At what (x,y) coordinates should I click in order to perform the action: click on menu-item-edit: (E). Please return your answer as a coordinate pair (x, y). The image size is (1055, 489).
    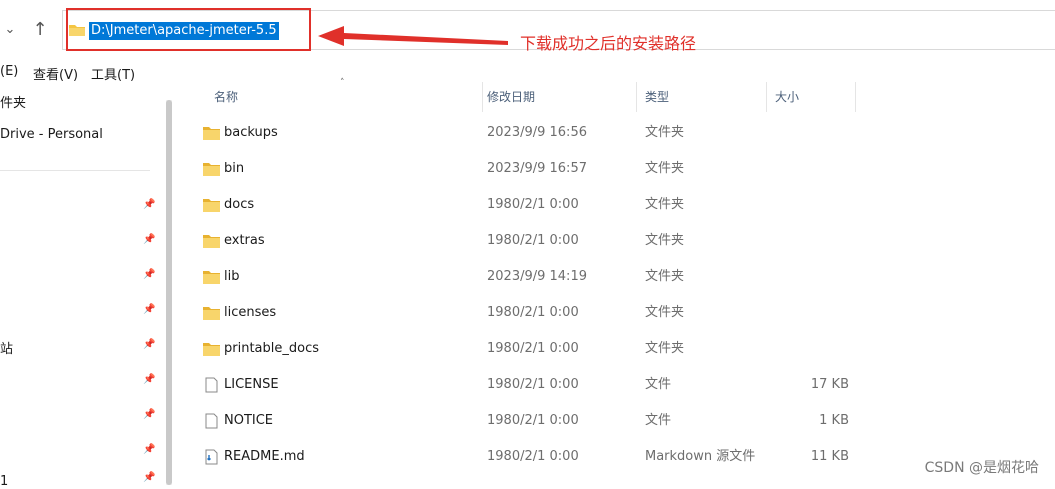
    Looking at the image, I should click on (9, 71).